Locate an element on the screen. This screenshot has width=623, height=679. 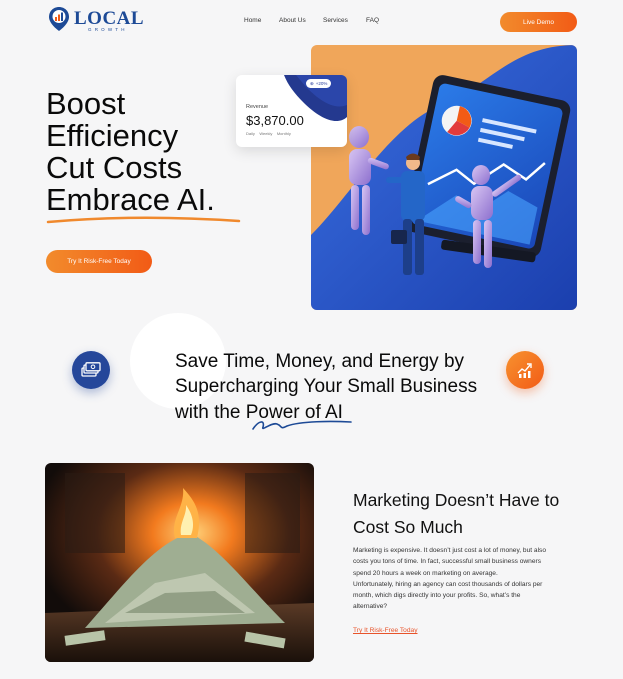
tab-monthly: Monthly is located at coordinates (284, 133).